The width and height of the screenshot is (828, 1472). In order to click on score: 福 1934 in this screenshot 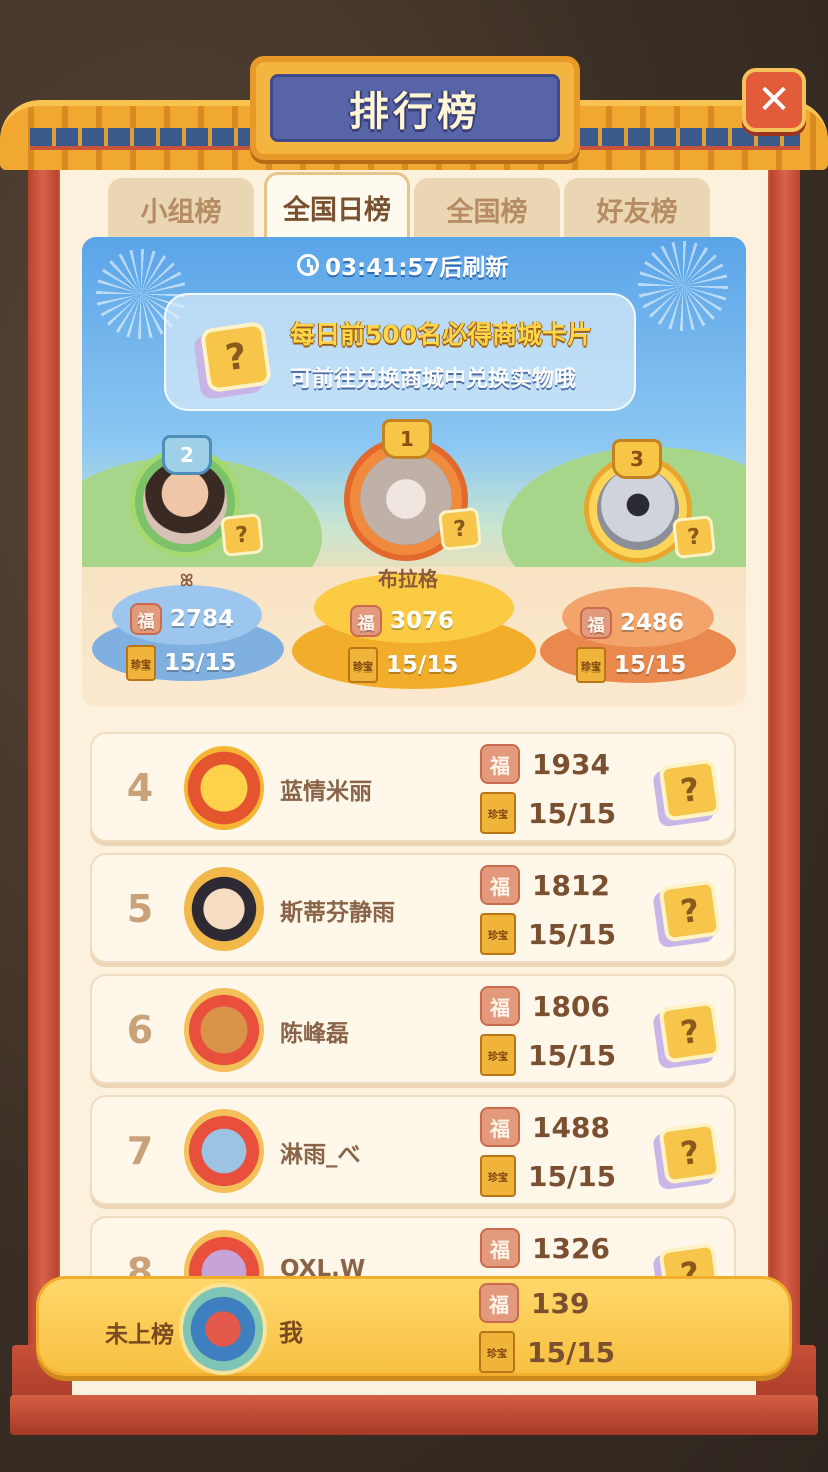, I will do `click(545, 764)`.